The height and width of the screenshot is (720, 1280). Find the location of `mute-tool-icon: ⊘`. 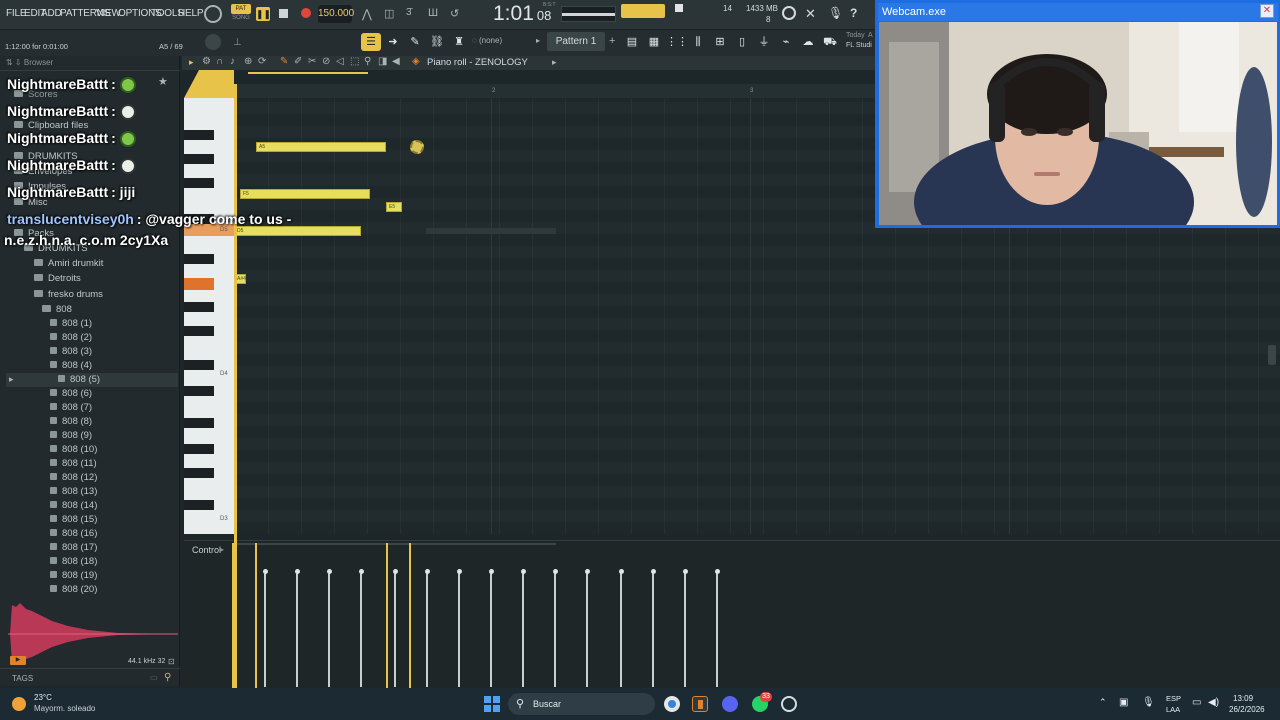

mute-tool-icon: ⊘ is located at coordinates (326, 61).